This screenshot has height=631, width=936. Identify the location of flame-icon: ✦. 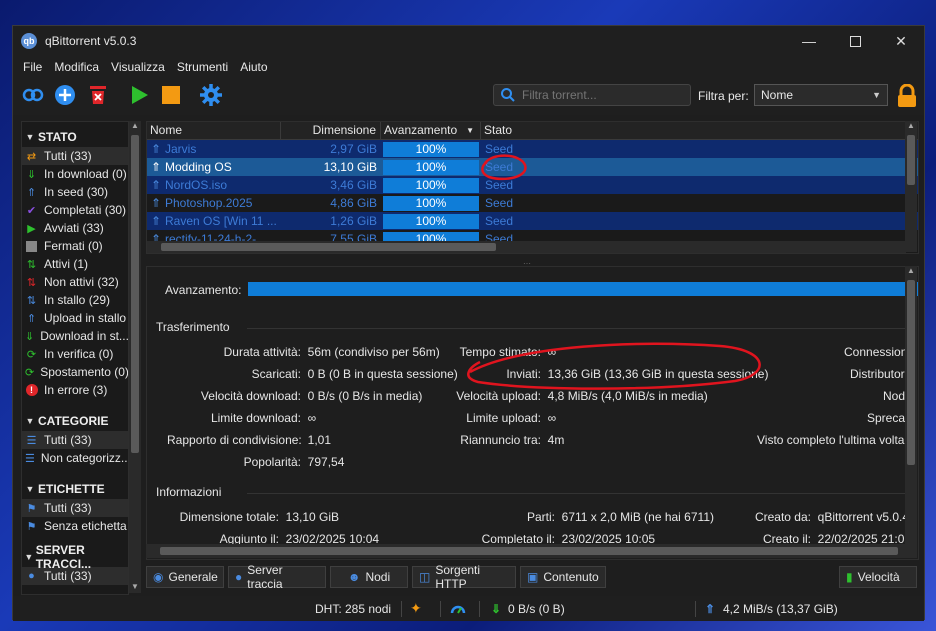
(416, 608).